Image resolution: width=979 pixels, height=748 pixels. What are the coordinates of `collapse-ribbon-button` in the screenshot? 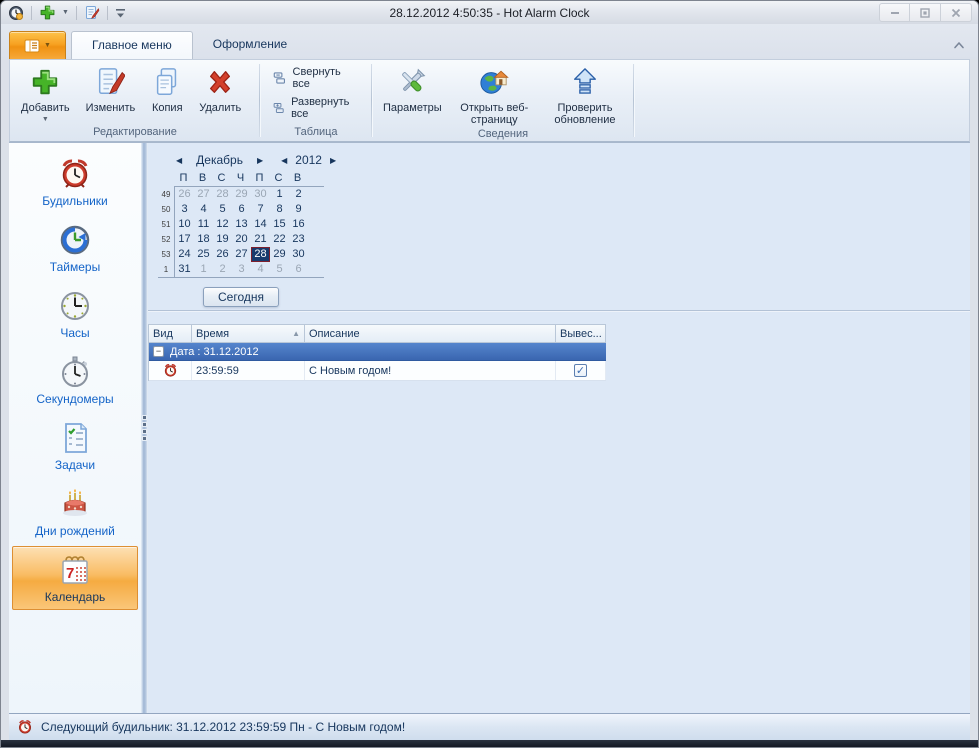 It's located at (959, 45).